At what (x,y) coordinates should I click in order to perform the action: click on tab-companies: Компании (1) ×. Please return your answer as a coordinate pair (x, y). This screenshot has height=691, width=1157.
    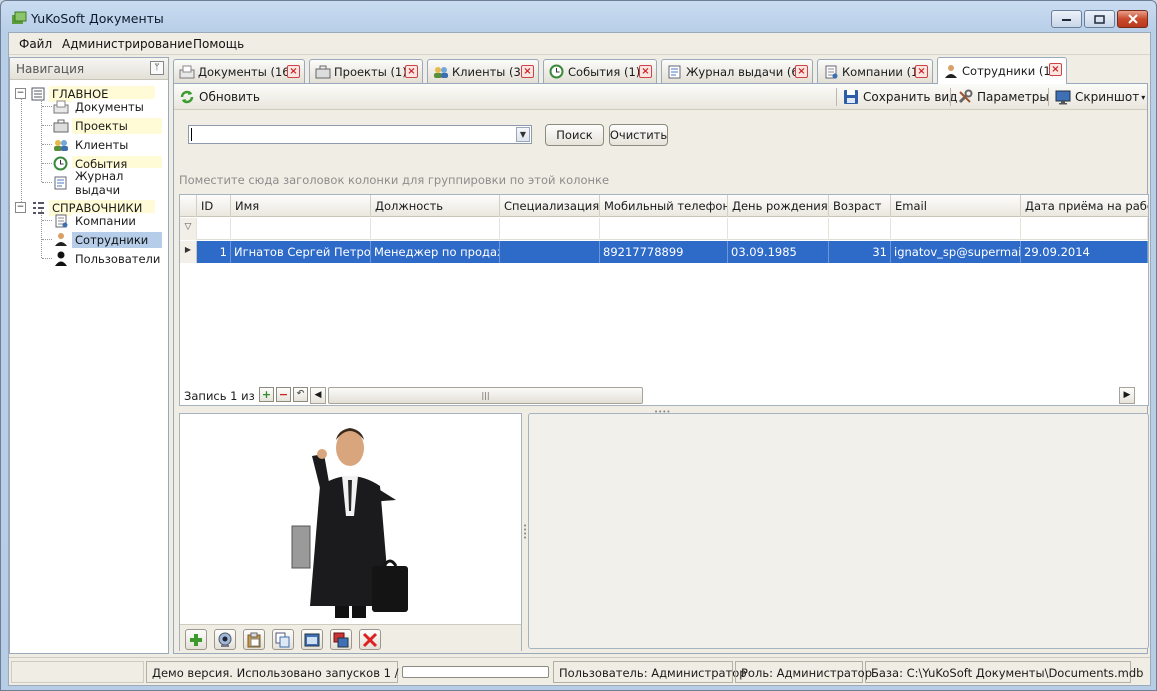
    Looking at the image, I should click on (875, 71).